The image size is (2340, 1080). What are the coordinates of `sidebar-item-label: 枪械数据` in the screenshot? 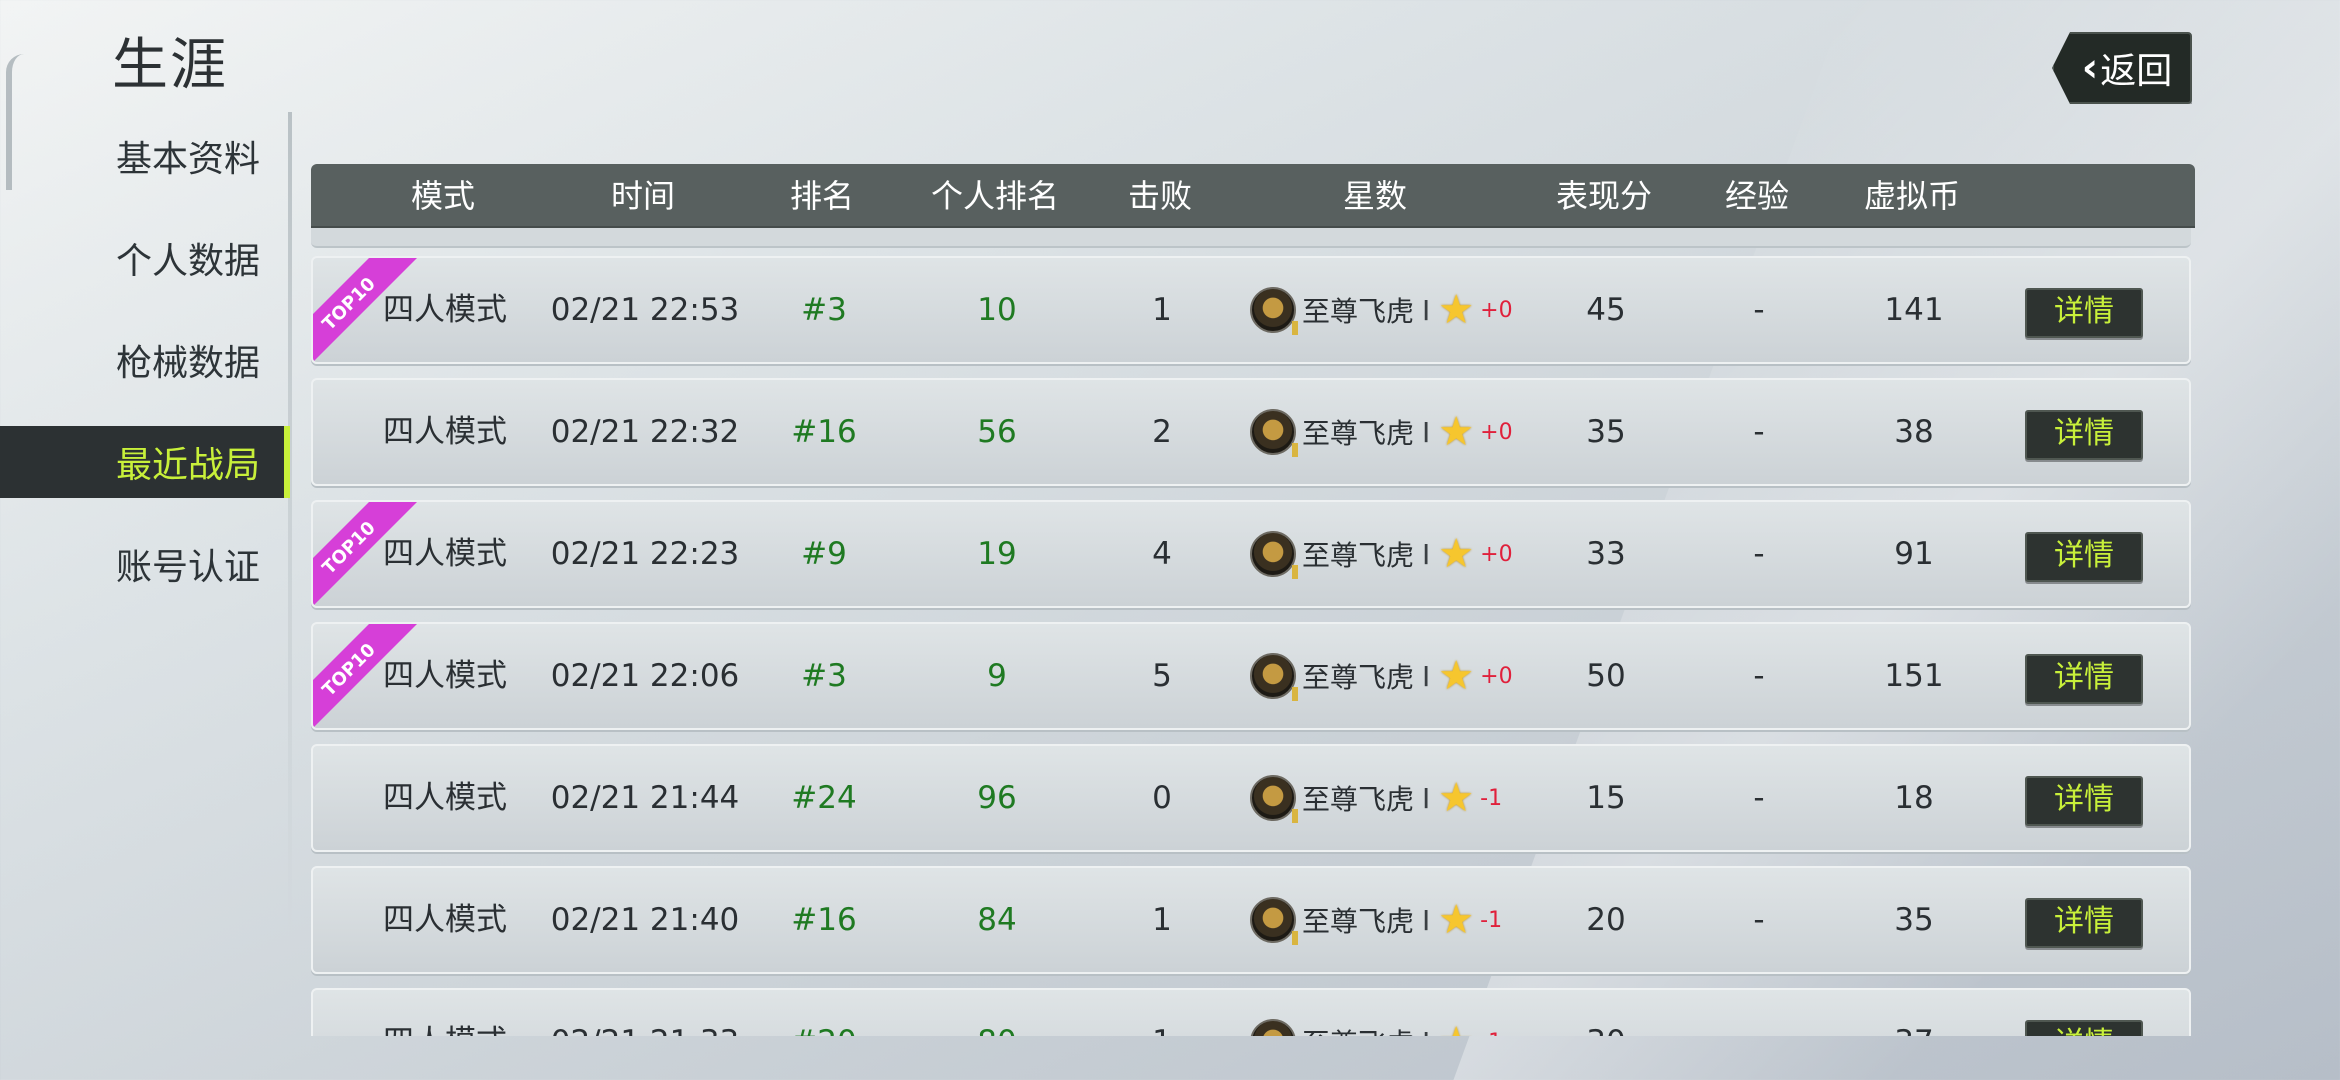 It's located at (187, 363).